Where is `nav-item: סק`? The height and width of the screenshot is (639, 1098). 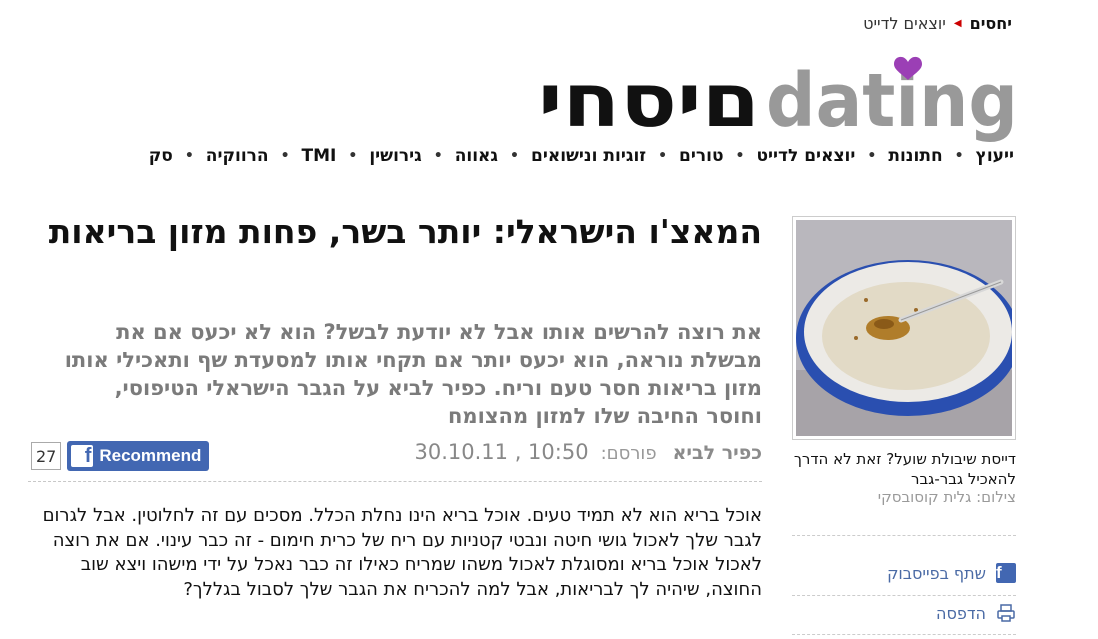 nav-item: סק is located at coordinates (161, 156).